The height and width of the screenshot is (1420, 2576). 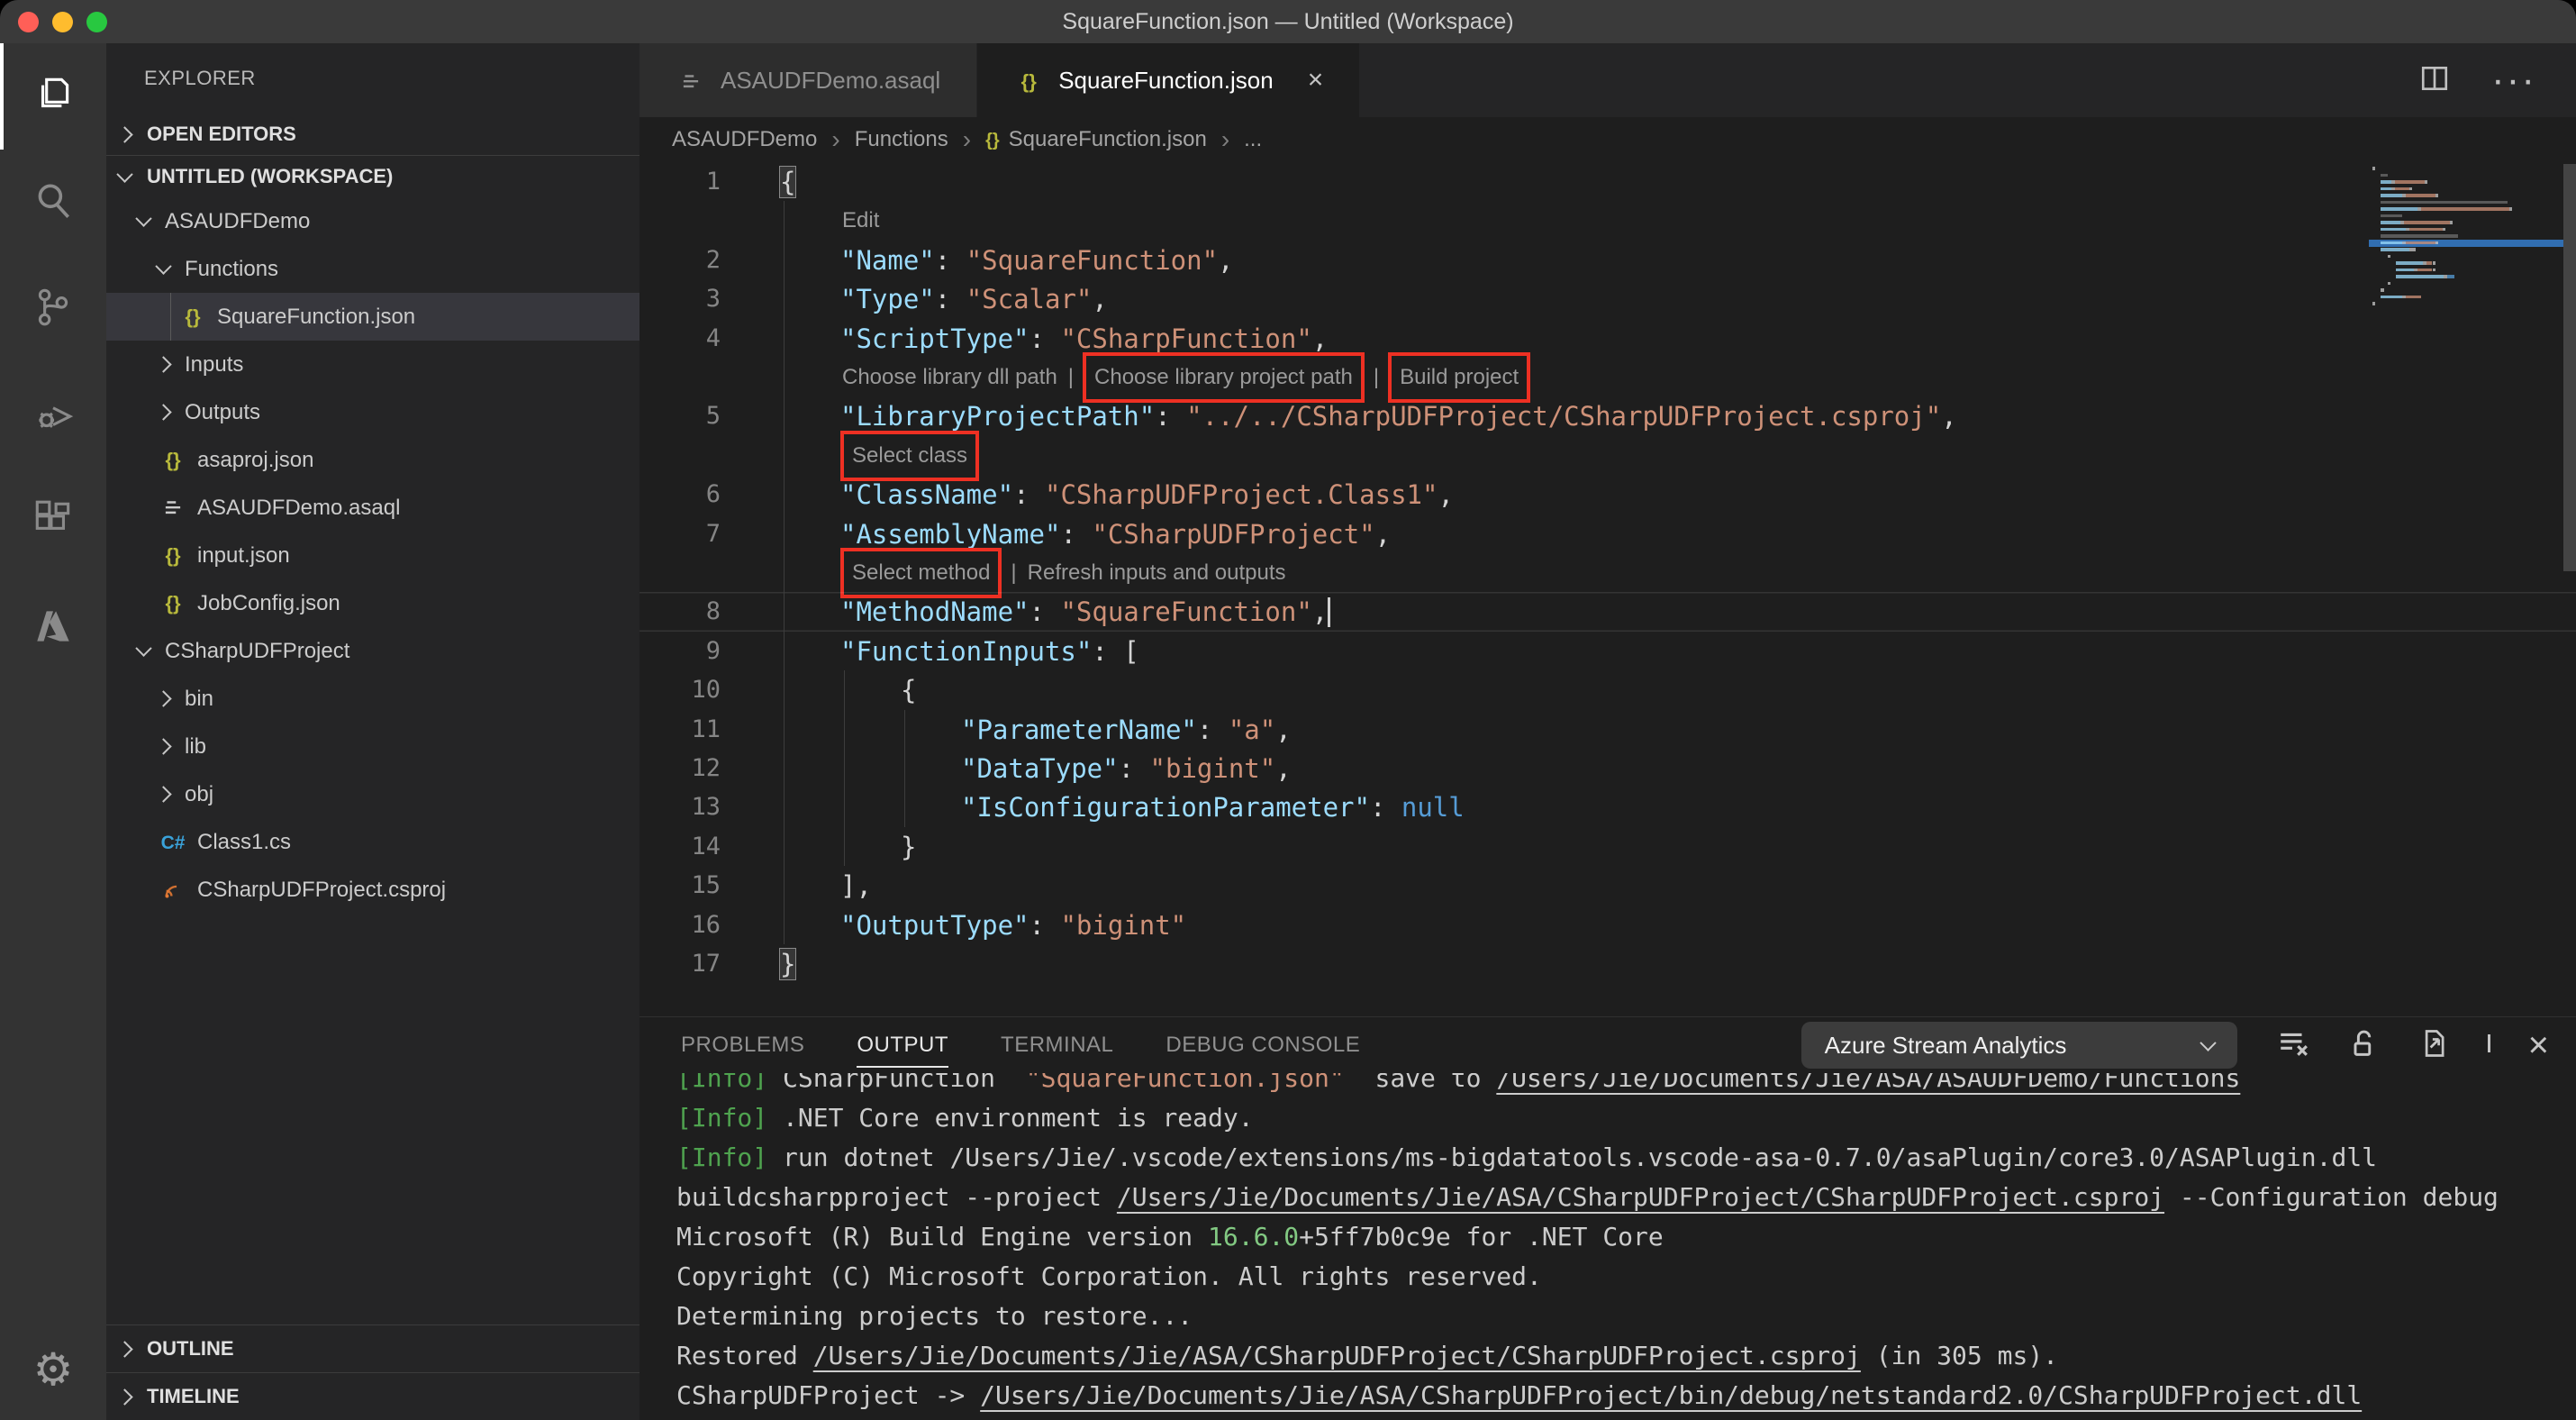 I want to click on tree-item-class1-cs: C# Class1.cs, so click(x=372, y=842).